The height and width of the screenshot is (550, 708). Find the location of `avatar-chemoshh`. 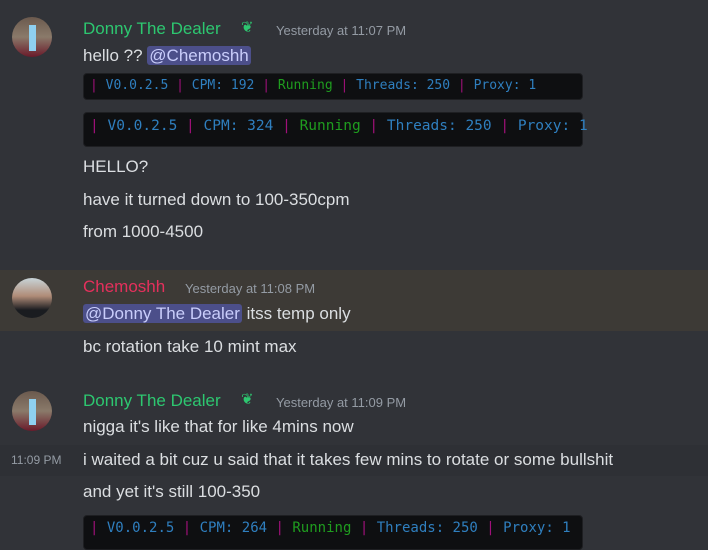

avatar-chemoshh is located at coordinates (32, 298).